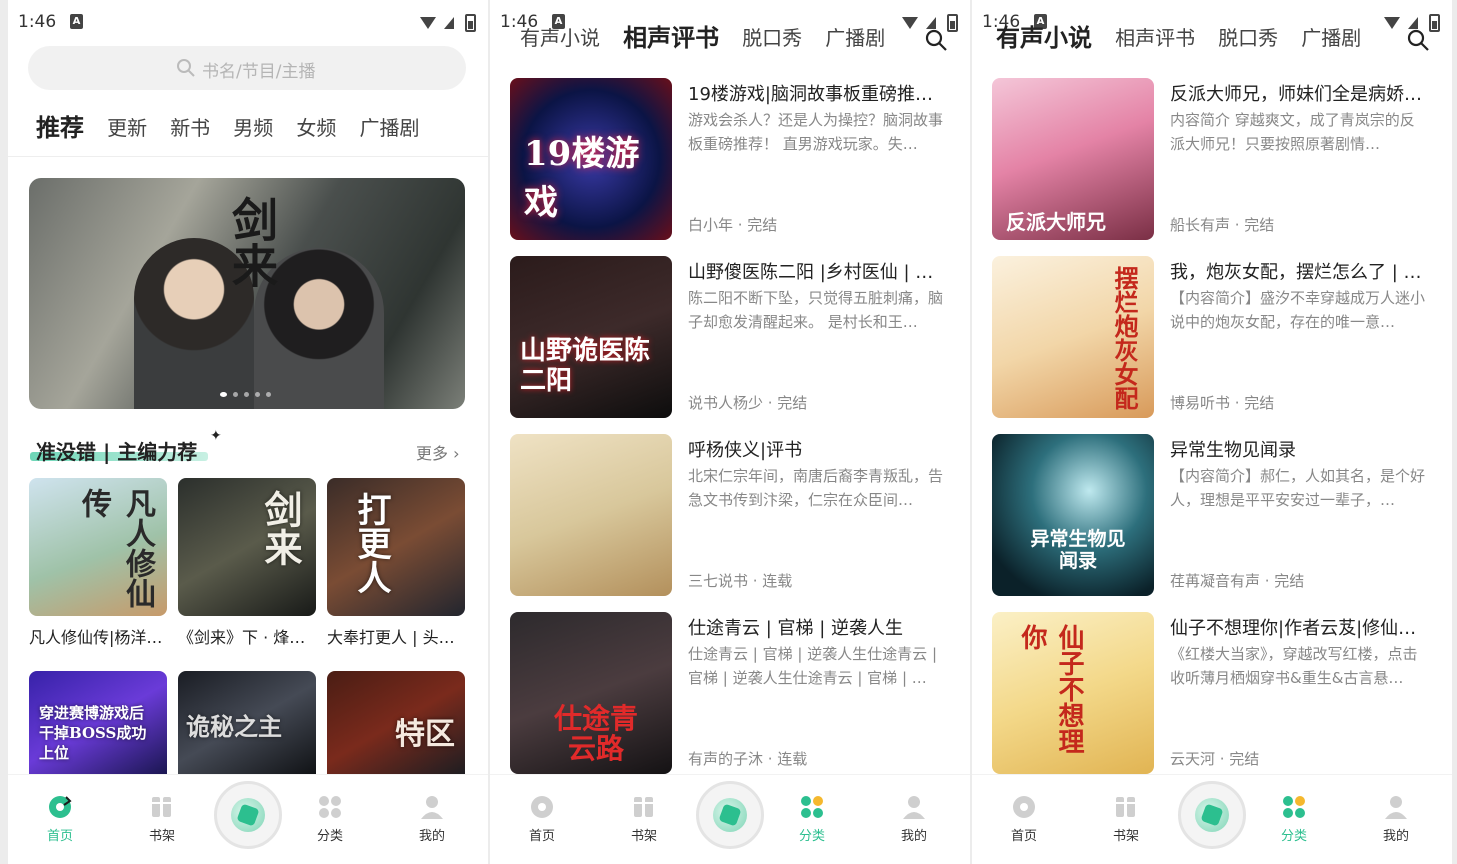 The width and height of the screenshot is (1457, 864). I want to click on search-placeholder: 书名/节目/主播, so click(259, 72).